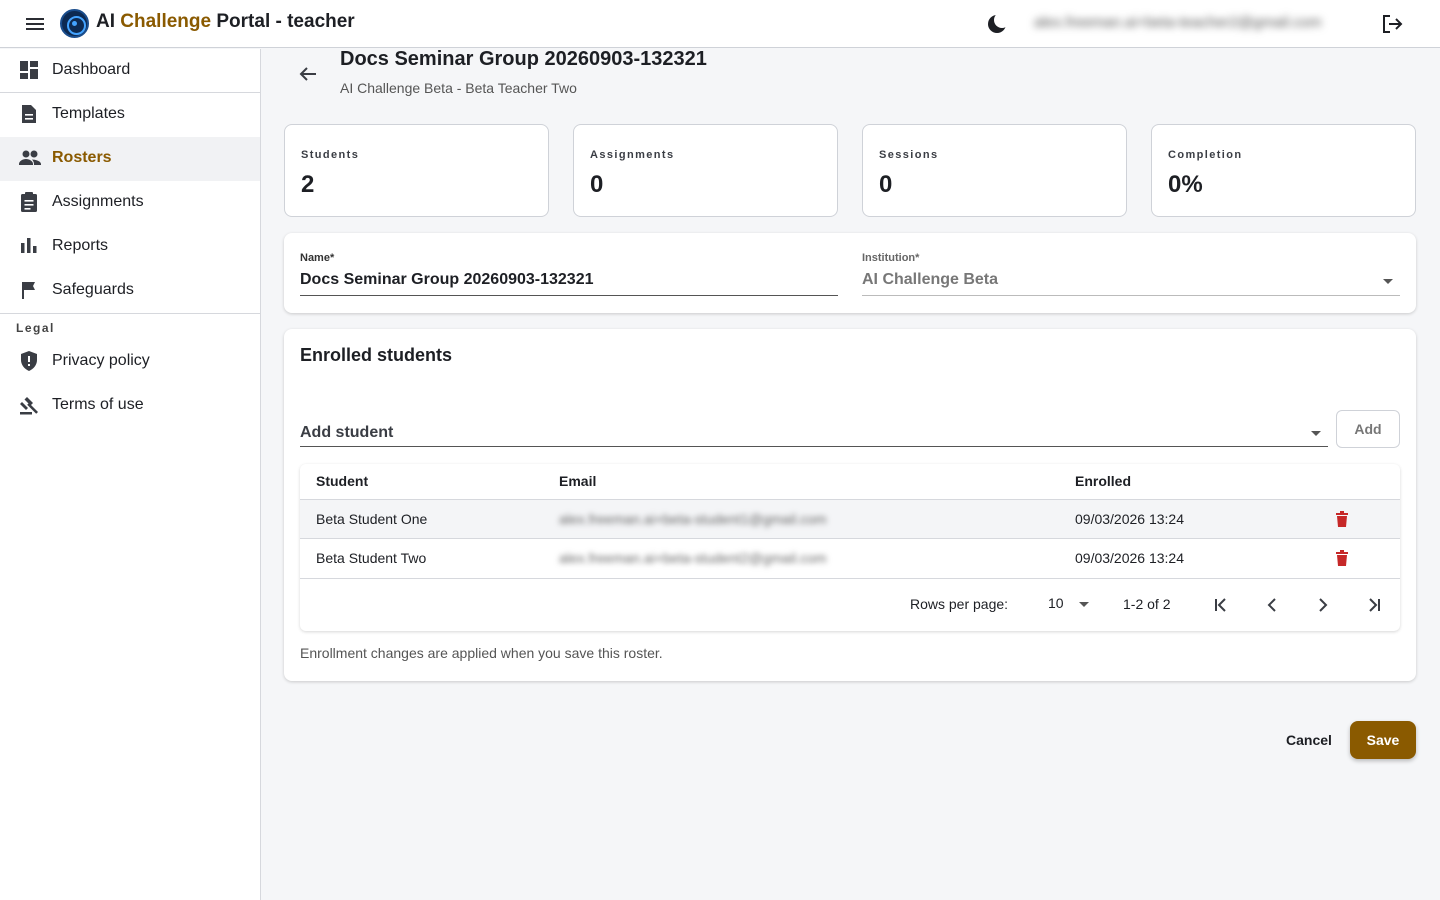 The image size is (1440, 900). Describe the element at coordinates (1368, 429) in the screenshot. I see `add-student-button: Add` at that location.